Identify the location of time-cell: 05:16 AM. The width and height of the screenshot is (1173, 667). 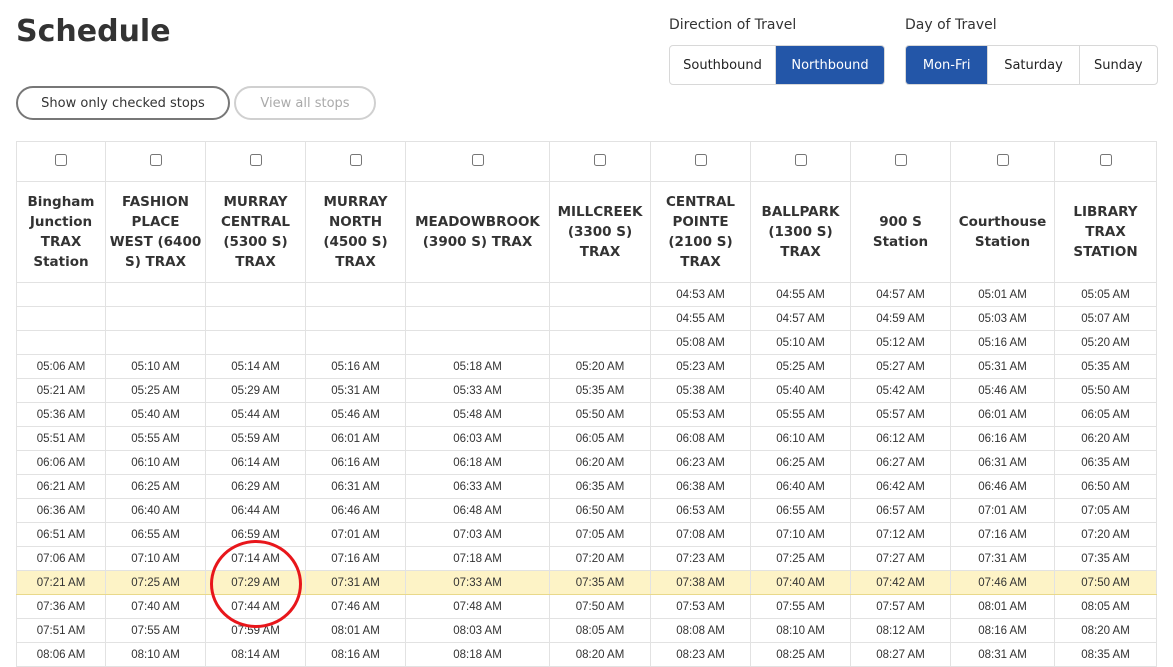
(1002, 342).